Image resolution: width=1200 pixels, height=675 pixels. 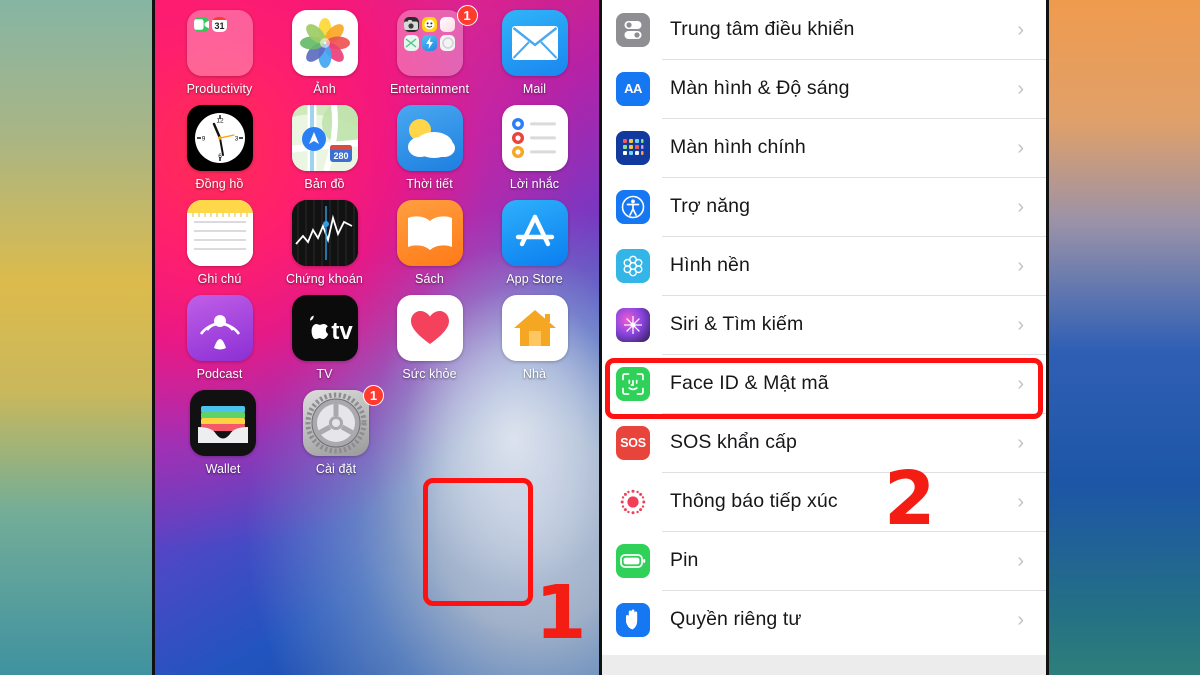 I want to click on svg-text: 9, so click(x=203, y=138).